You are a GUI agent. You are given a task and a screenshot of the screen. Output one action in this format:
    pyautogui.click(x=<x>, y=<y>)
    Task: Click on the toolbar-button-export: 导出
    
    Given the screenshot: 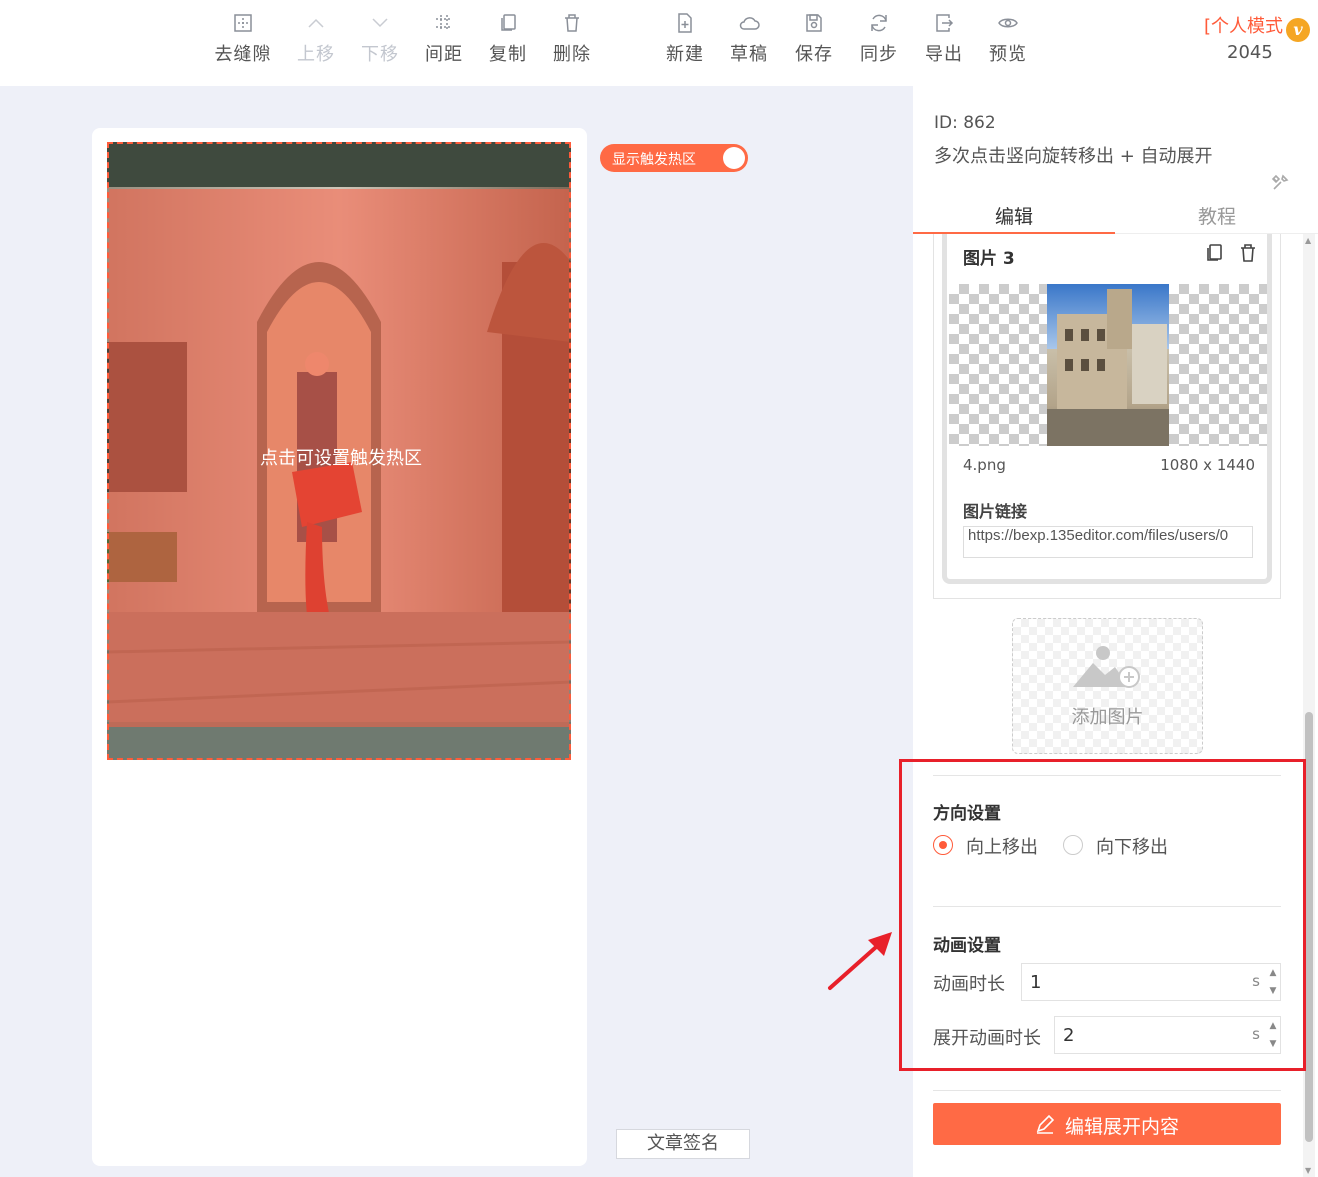 What is the action you would take?
    pyautogui.click(x=944, y=40)
    